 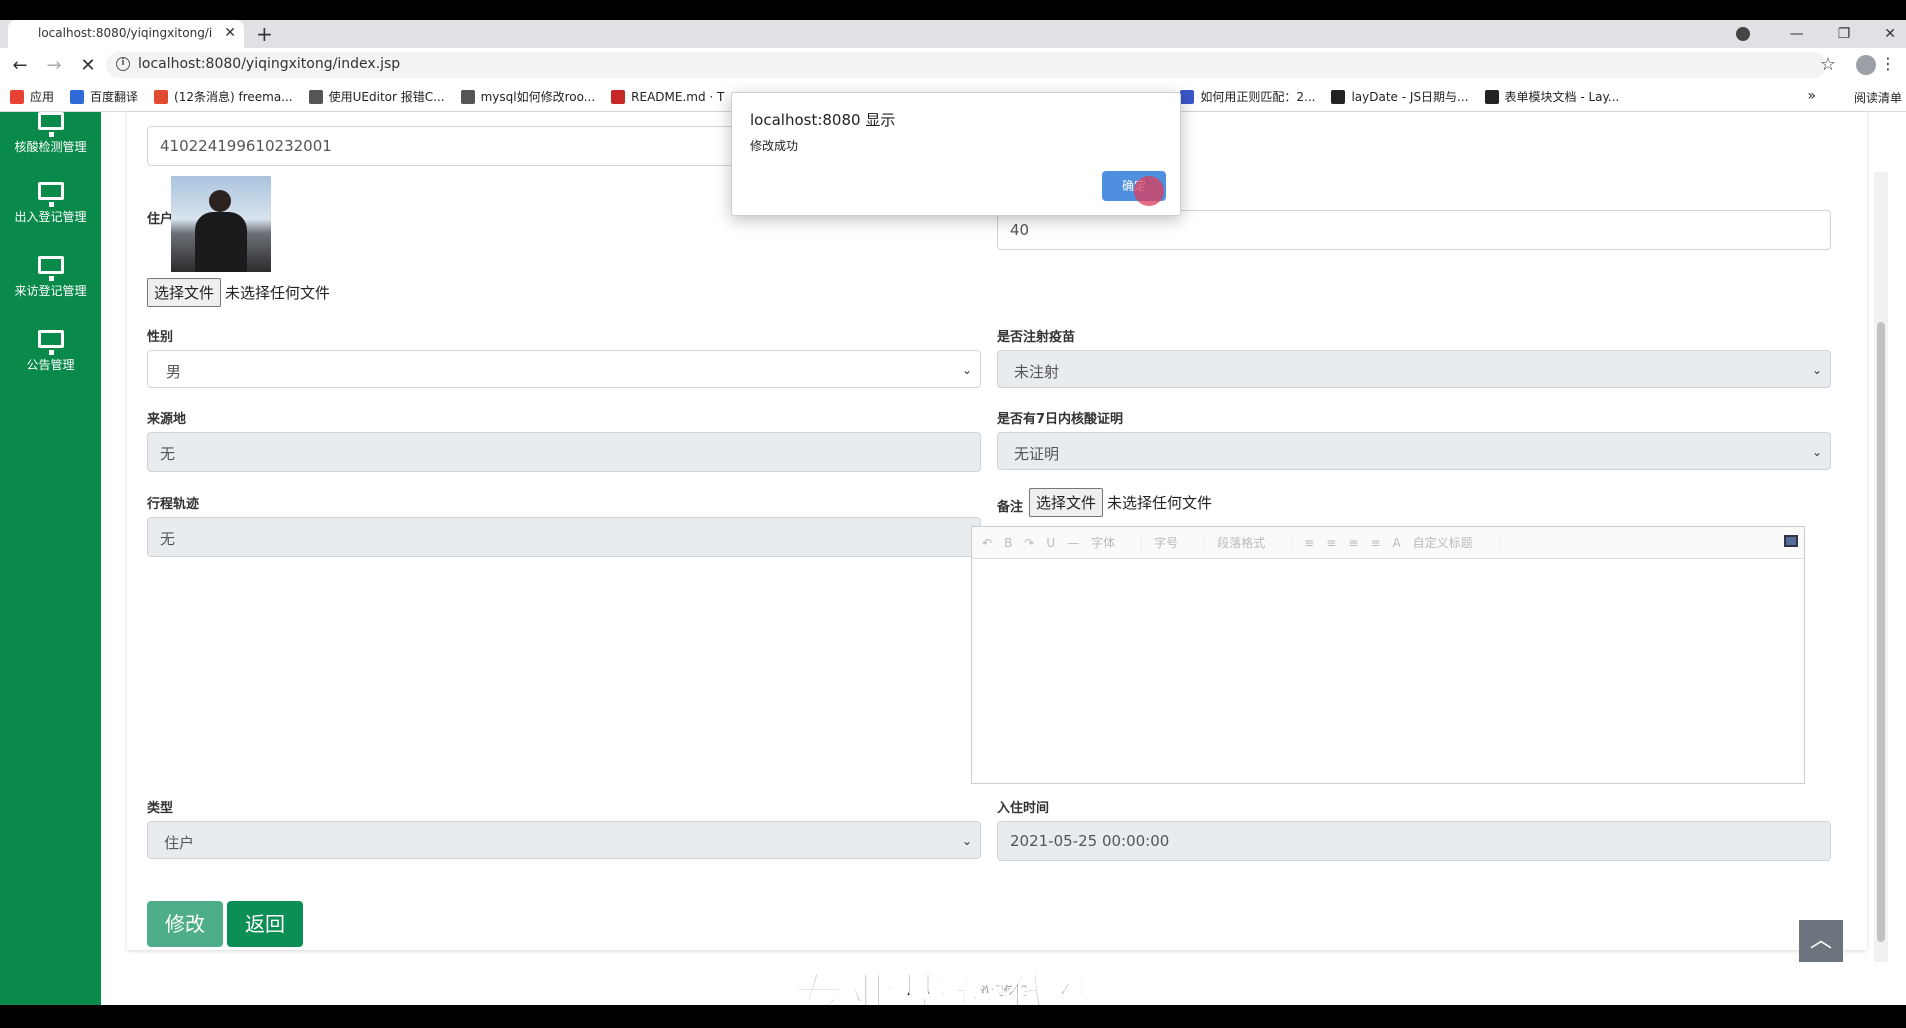 I want to click on origin-label: 来源地, so click(x=167, y=419).